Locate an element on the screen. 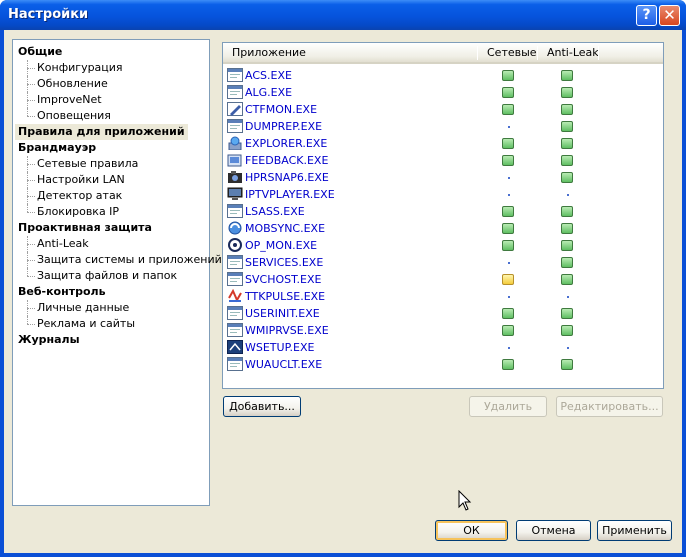 This screenshot has width=686, height=557. cancel-button: Отмена is located at coordinates (553, 530).